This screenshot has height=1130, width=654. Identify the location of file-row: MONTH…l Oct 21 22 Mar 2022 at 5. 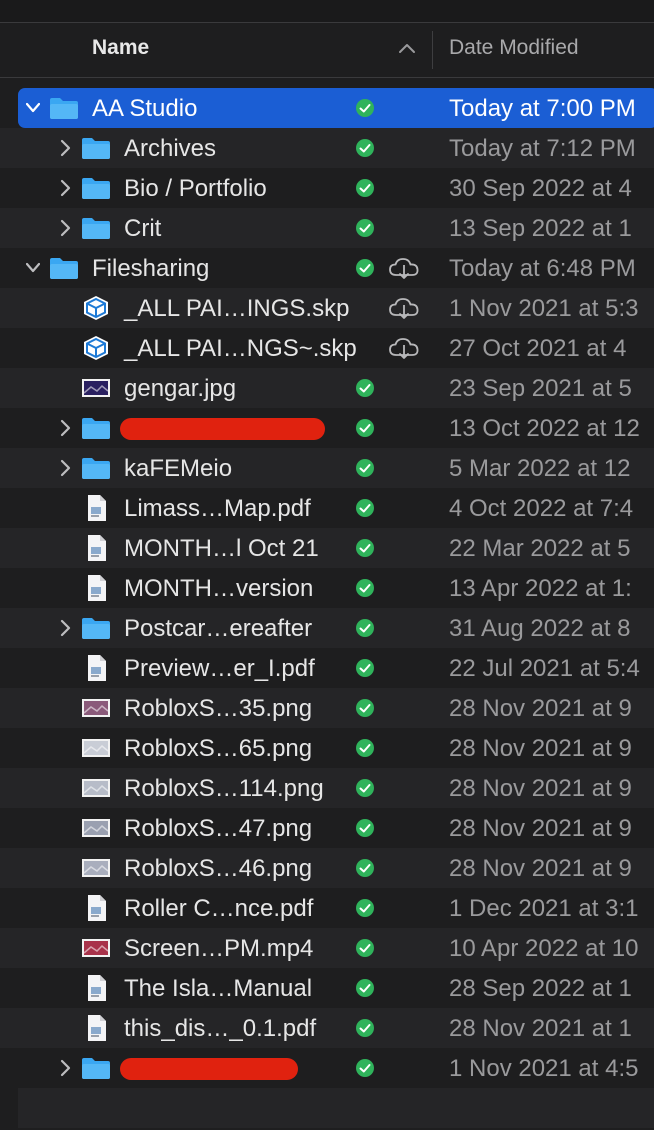
(327, 548).